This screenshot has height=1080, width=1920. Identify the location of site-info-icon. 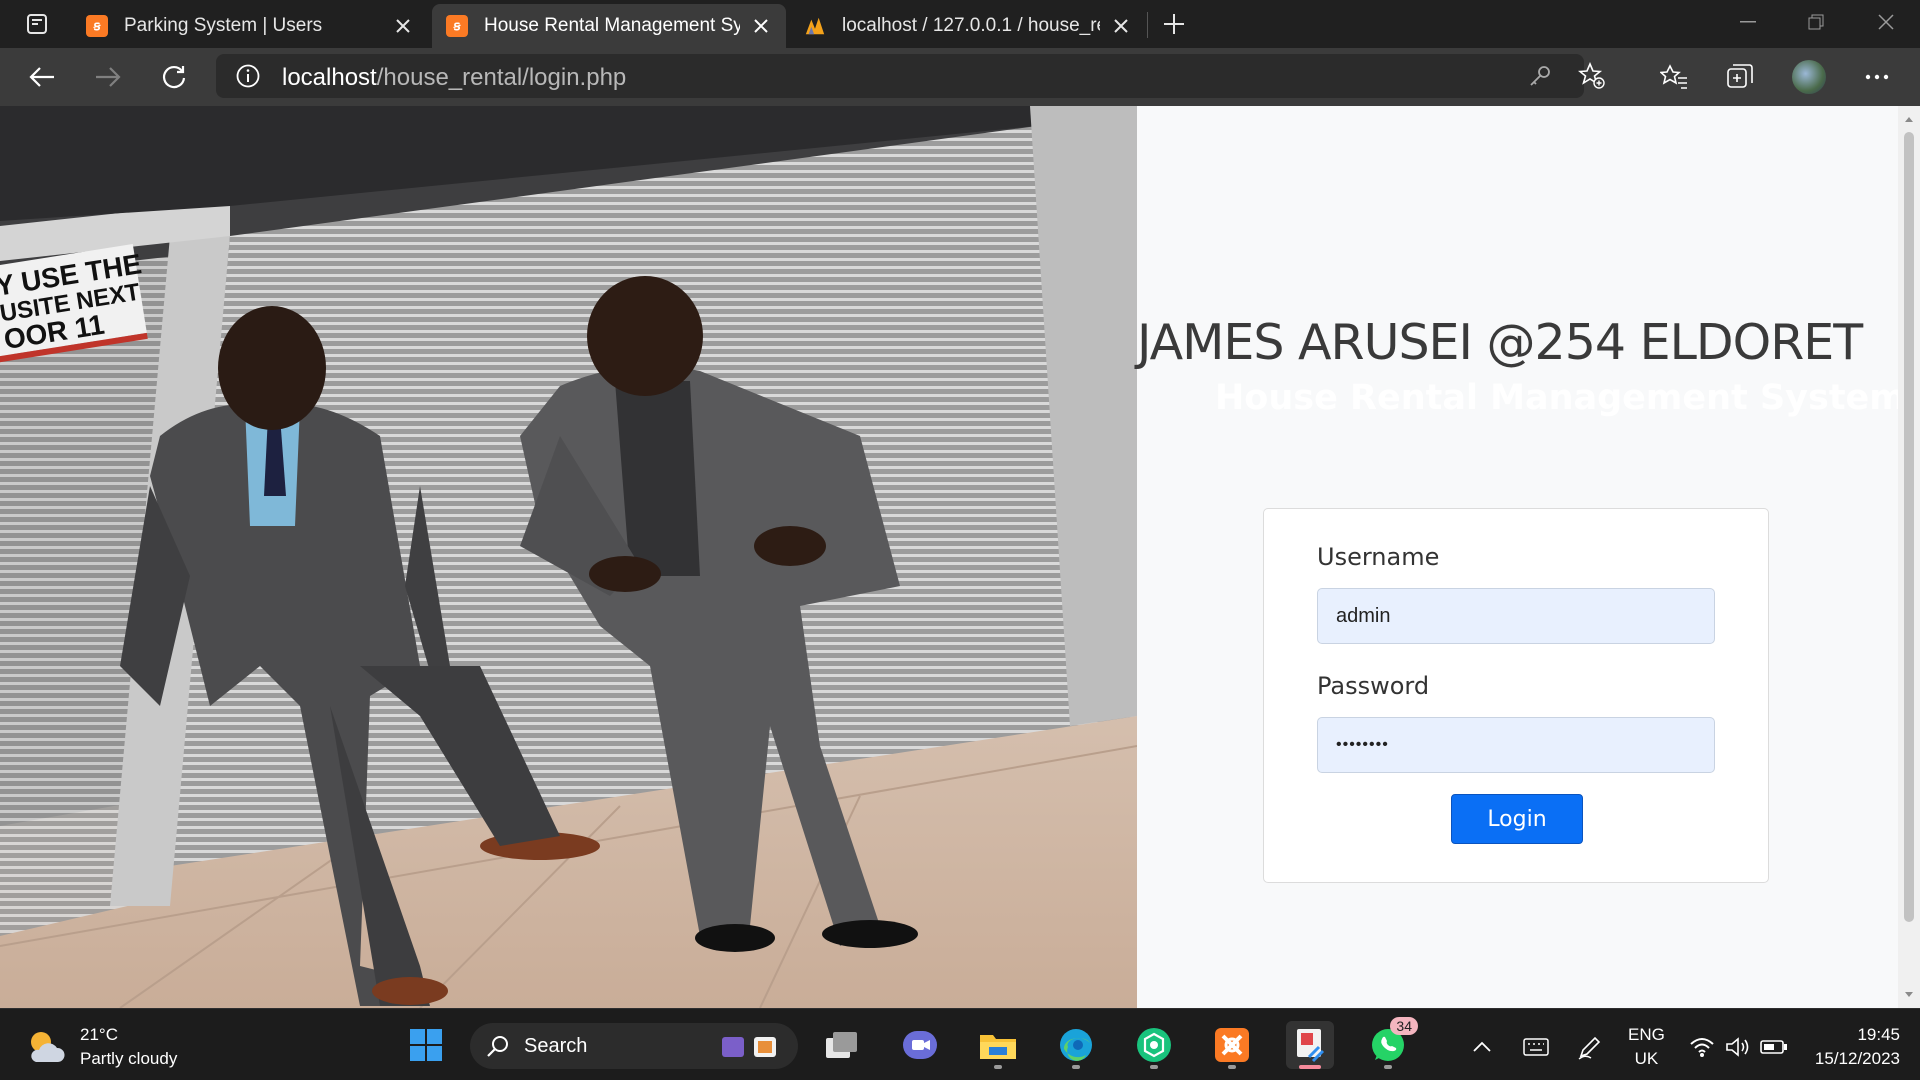
(248, 76).